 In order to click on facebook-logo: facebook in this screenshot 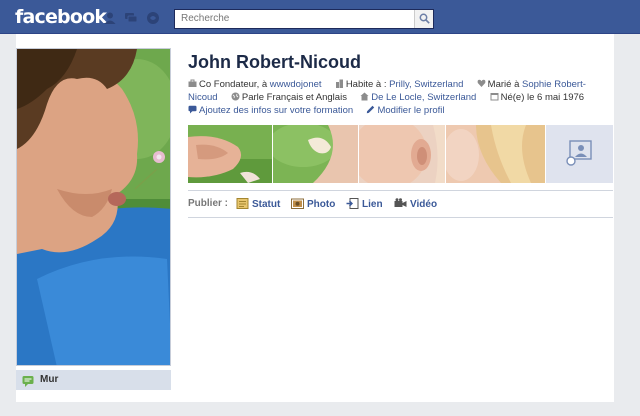, I will do `click(61, 17)`.